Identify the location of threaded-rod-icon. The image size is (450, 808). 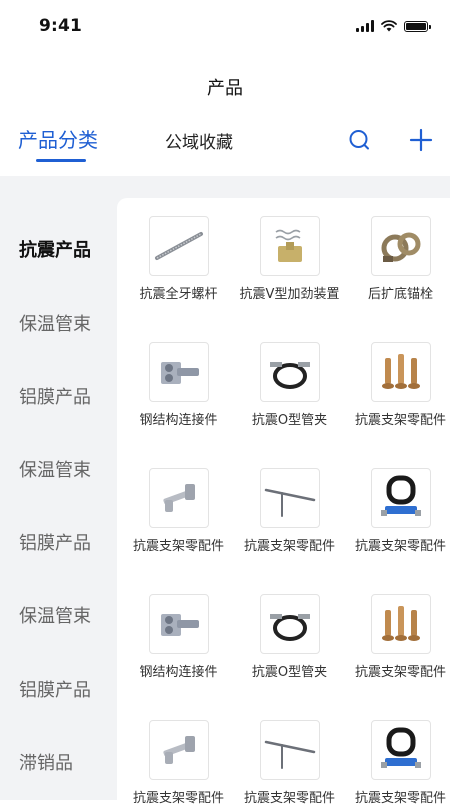
(178, 246).